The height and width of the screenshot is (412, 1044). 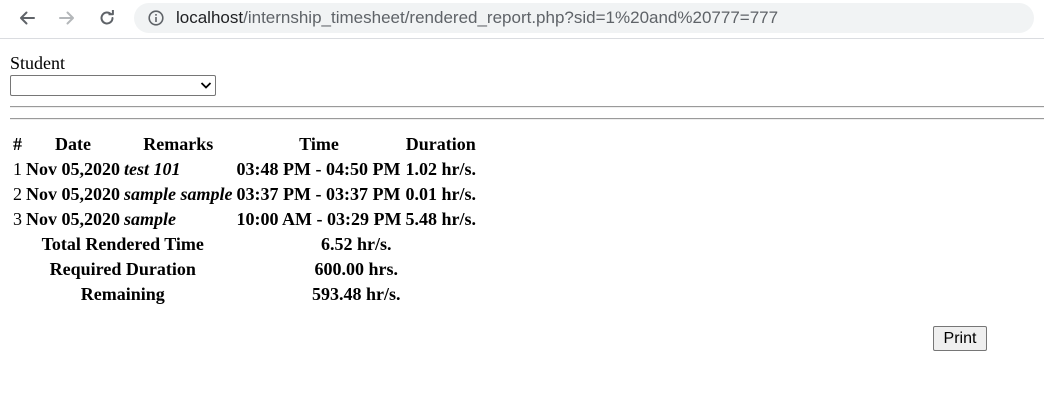 I want to click on chevron-down-icon, so click(x=206, y=85).